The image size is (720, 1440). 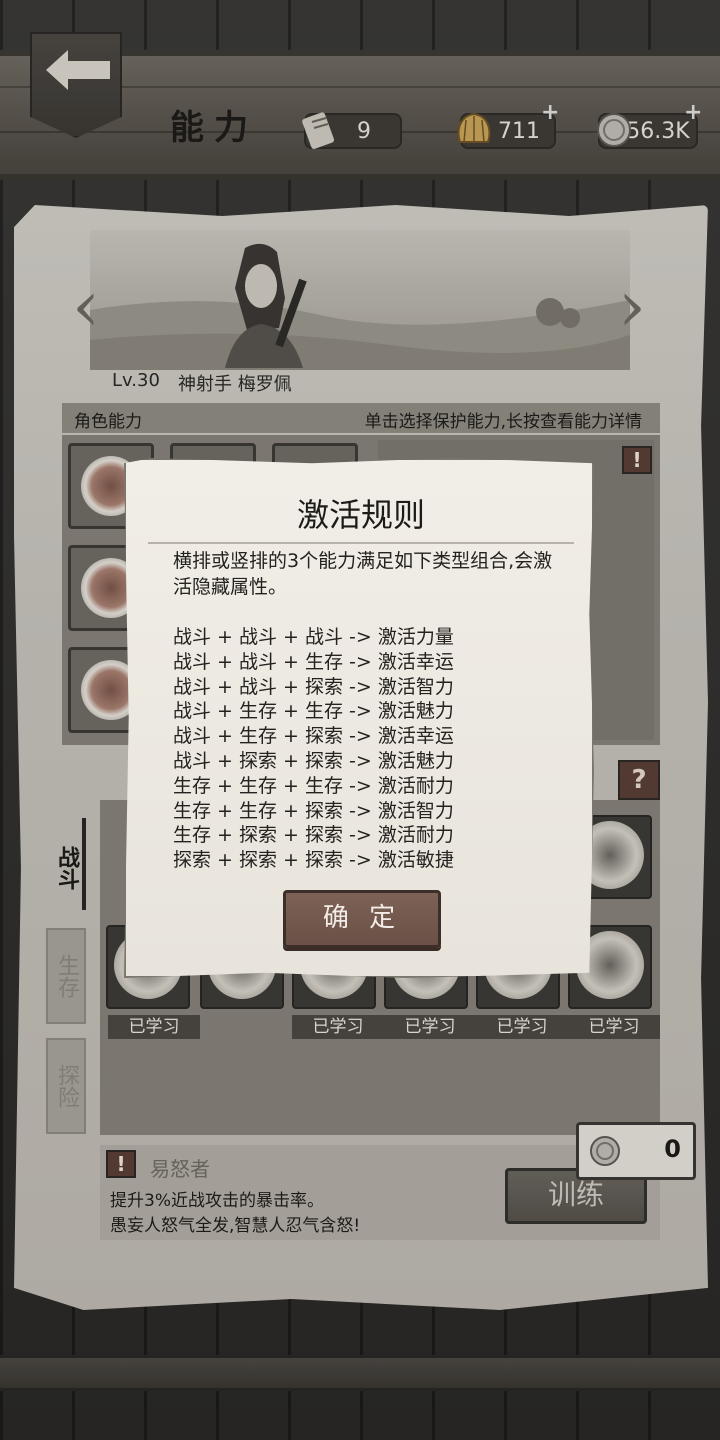 I want to click on confirm-button: 确 定, so click(x=362, y=919).